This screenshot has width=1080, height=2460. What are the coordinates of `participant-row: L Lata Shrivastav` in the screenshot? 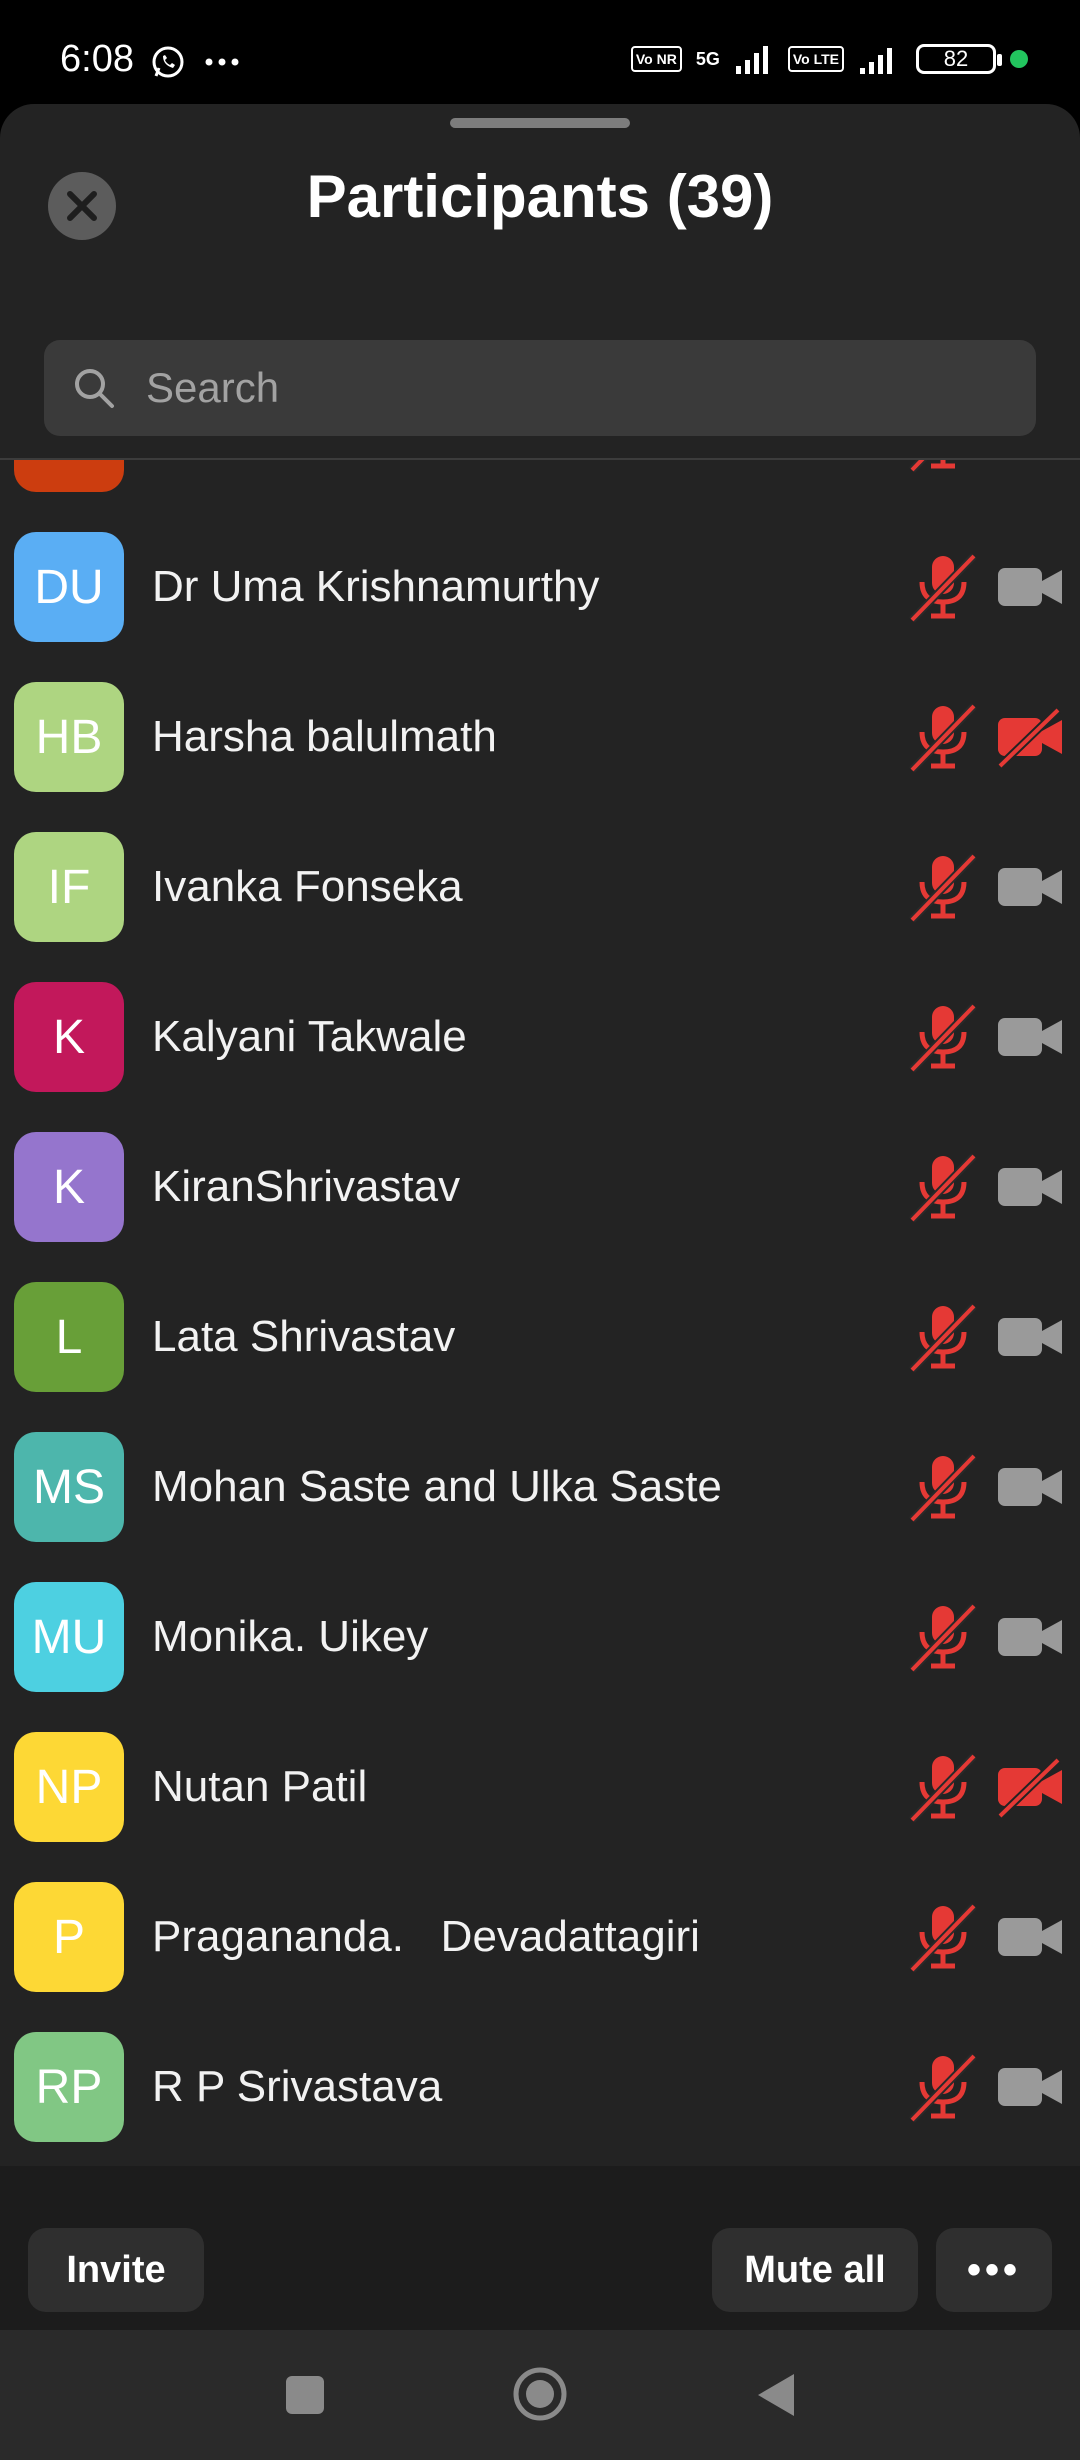 It's located at (540, 1337).